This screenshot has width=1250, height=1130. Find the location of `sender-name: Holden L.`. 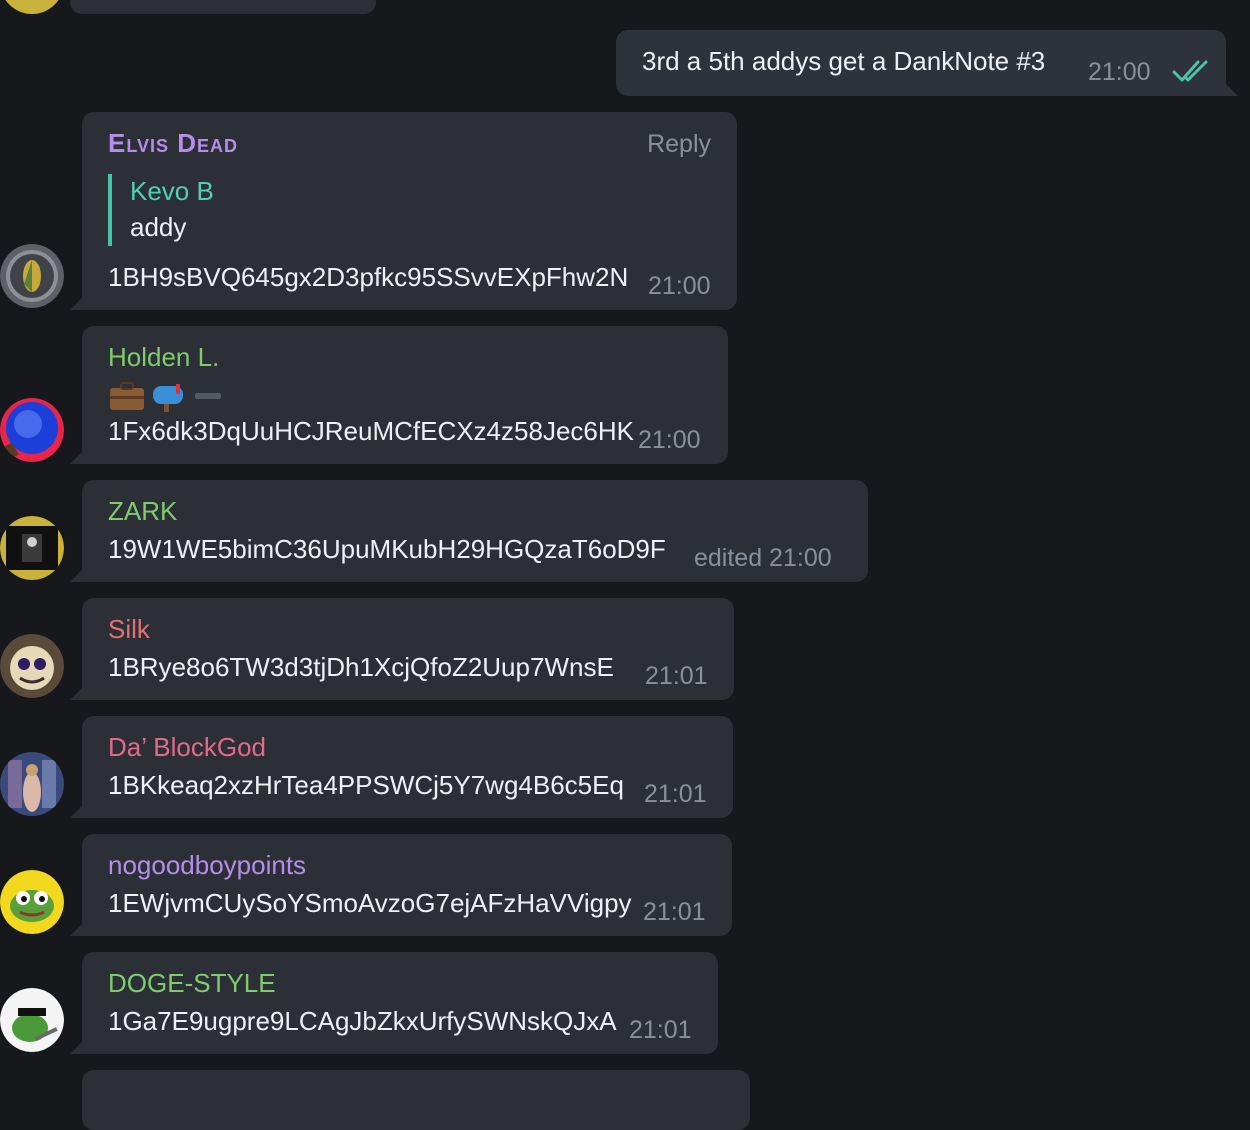

sender-name: Holden L. is located at coordinates (163, 357).